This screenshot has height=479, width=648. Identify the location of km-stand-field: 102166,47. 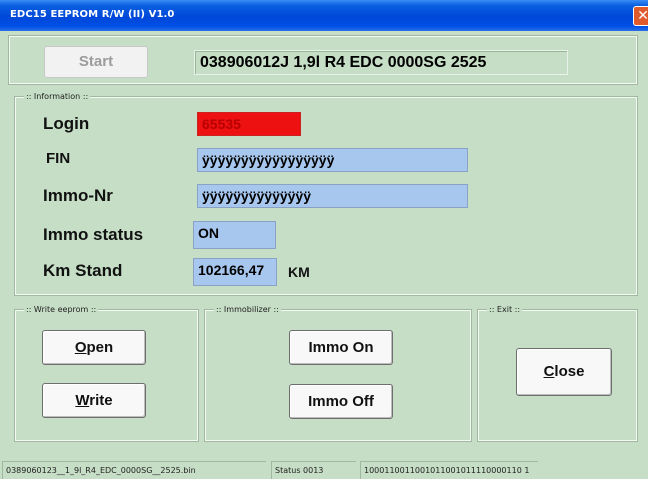
(235, 272).